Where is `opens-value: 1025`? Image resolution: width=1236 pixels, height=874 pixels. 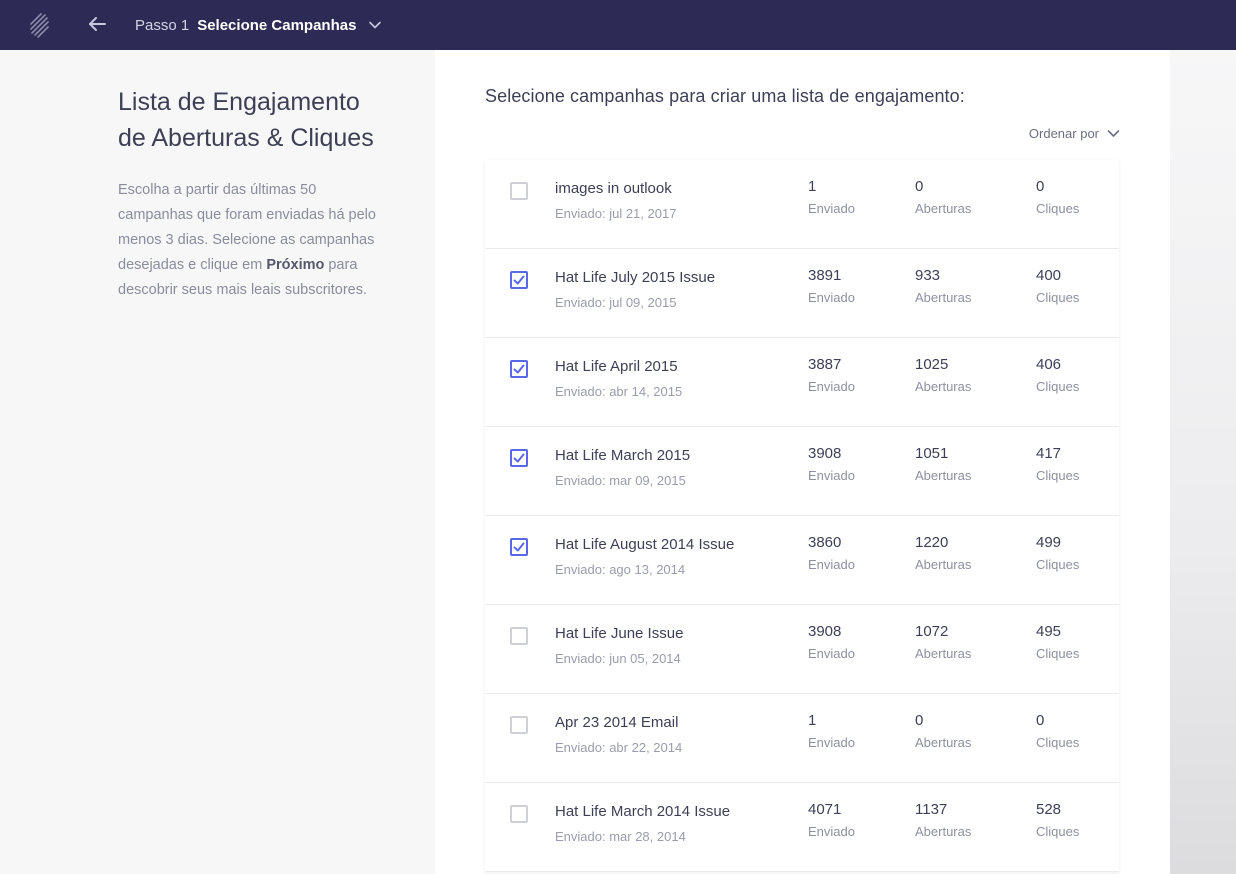
opens-value: 1025 is located at coordinates (932, 364).